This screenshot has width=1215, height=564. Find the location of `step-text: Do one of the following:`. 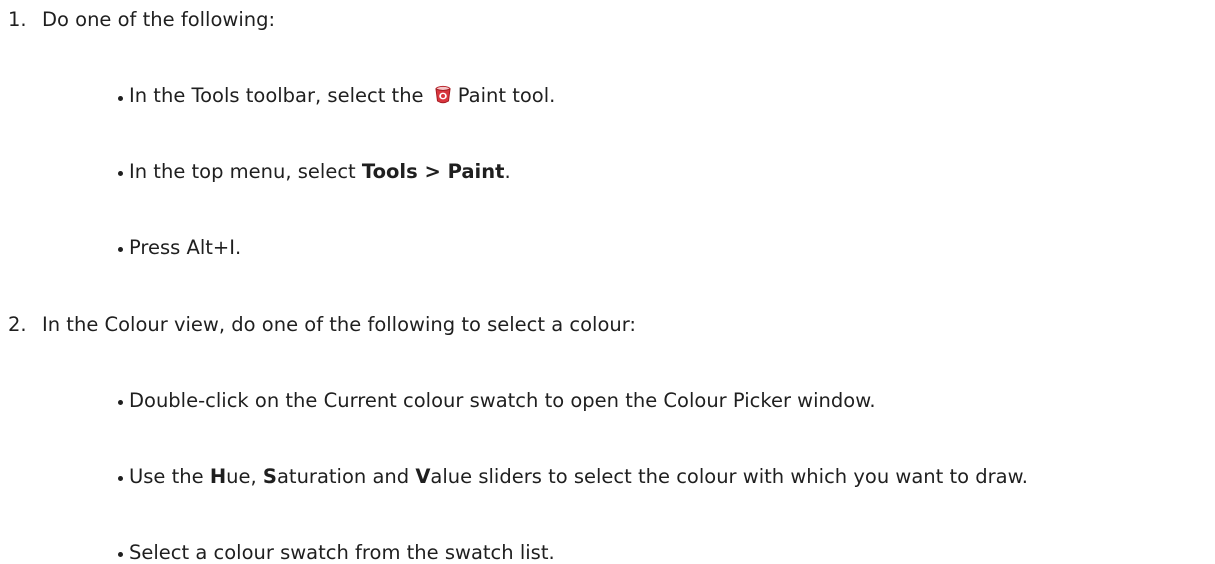

step-text: Do one of the following: is located at coordinates (159, 19).